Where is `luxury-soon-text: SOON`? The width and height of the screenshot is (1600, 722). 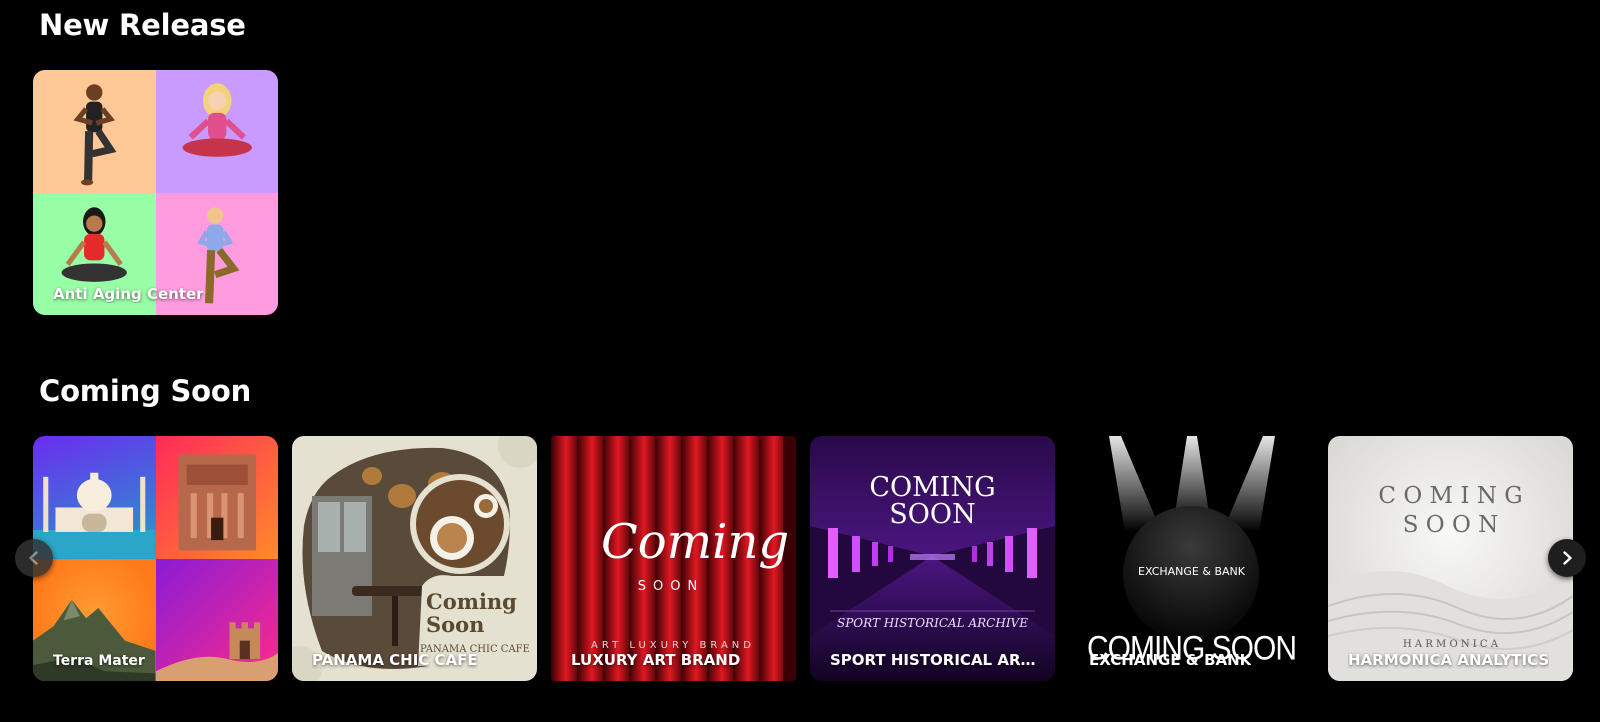
luxury-soon-text: SOON is located at coordinates (671, 586).